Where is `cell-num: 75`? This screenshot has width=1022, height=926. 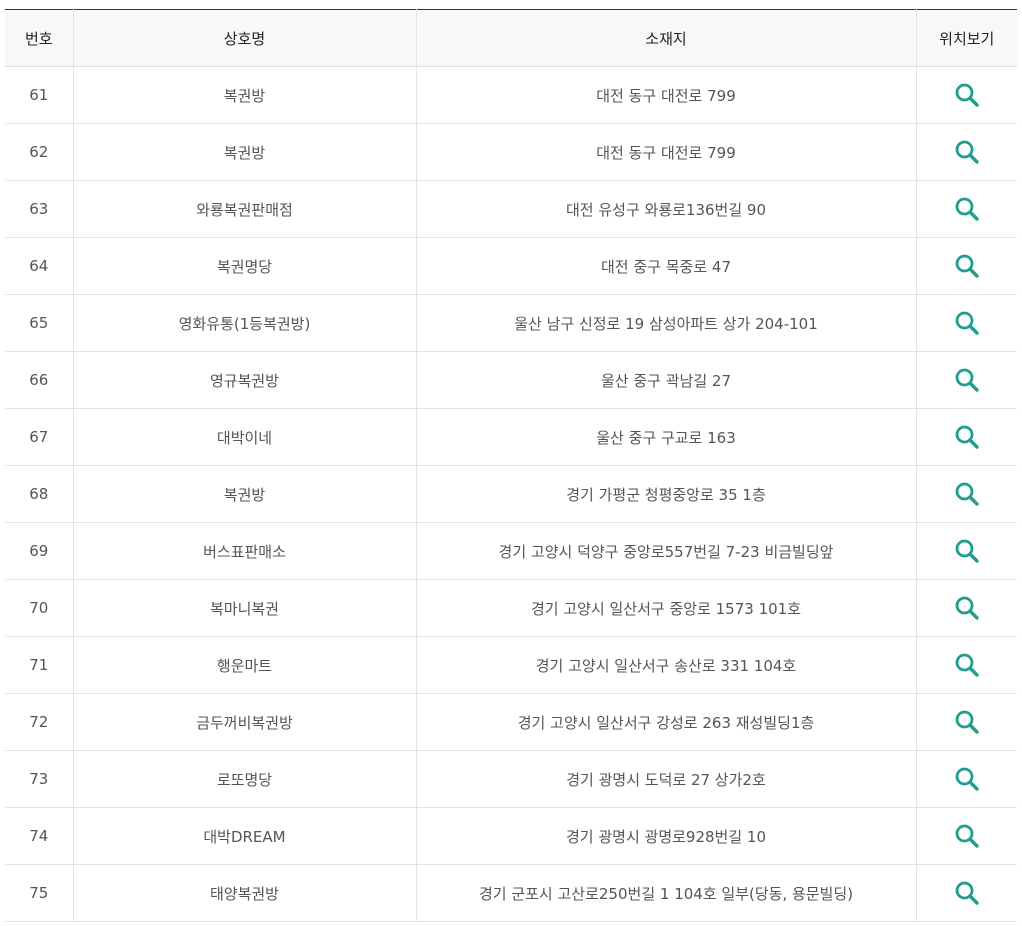
cell-num: 75 is located at coordinates (39, 893).